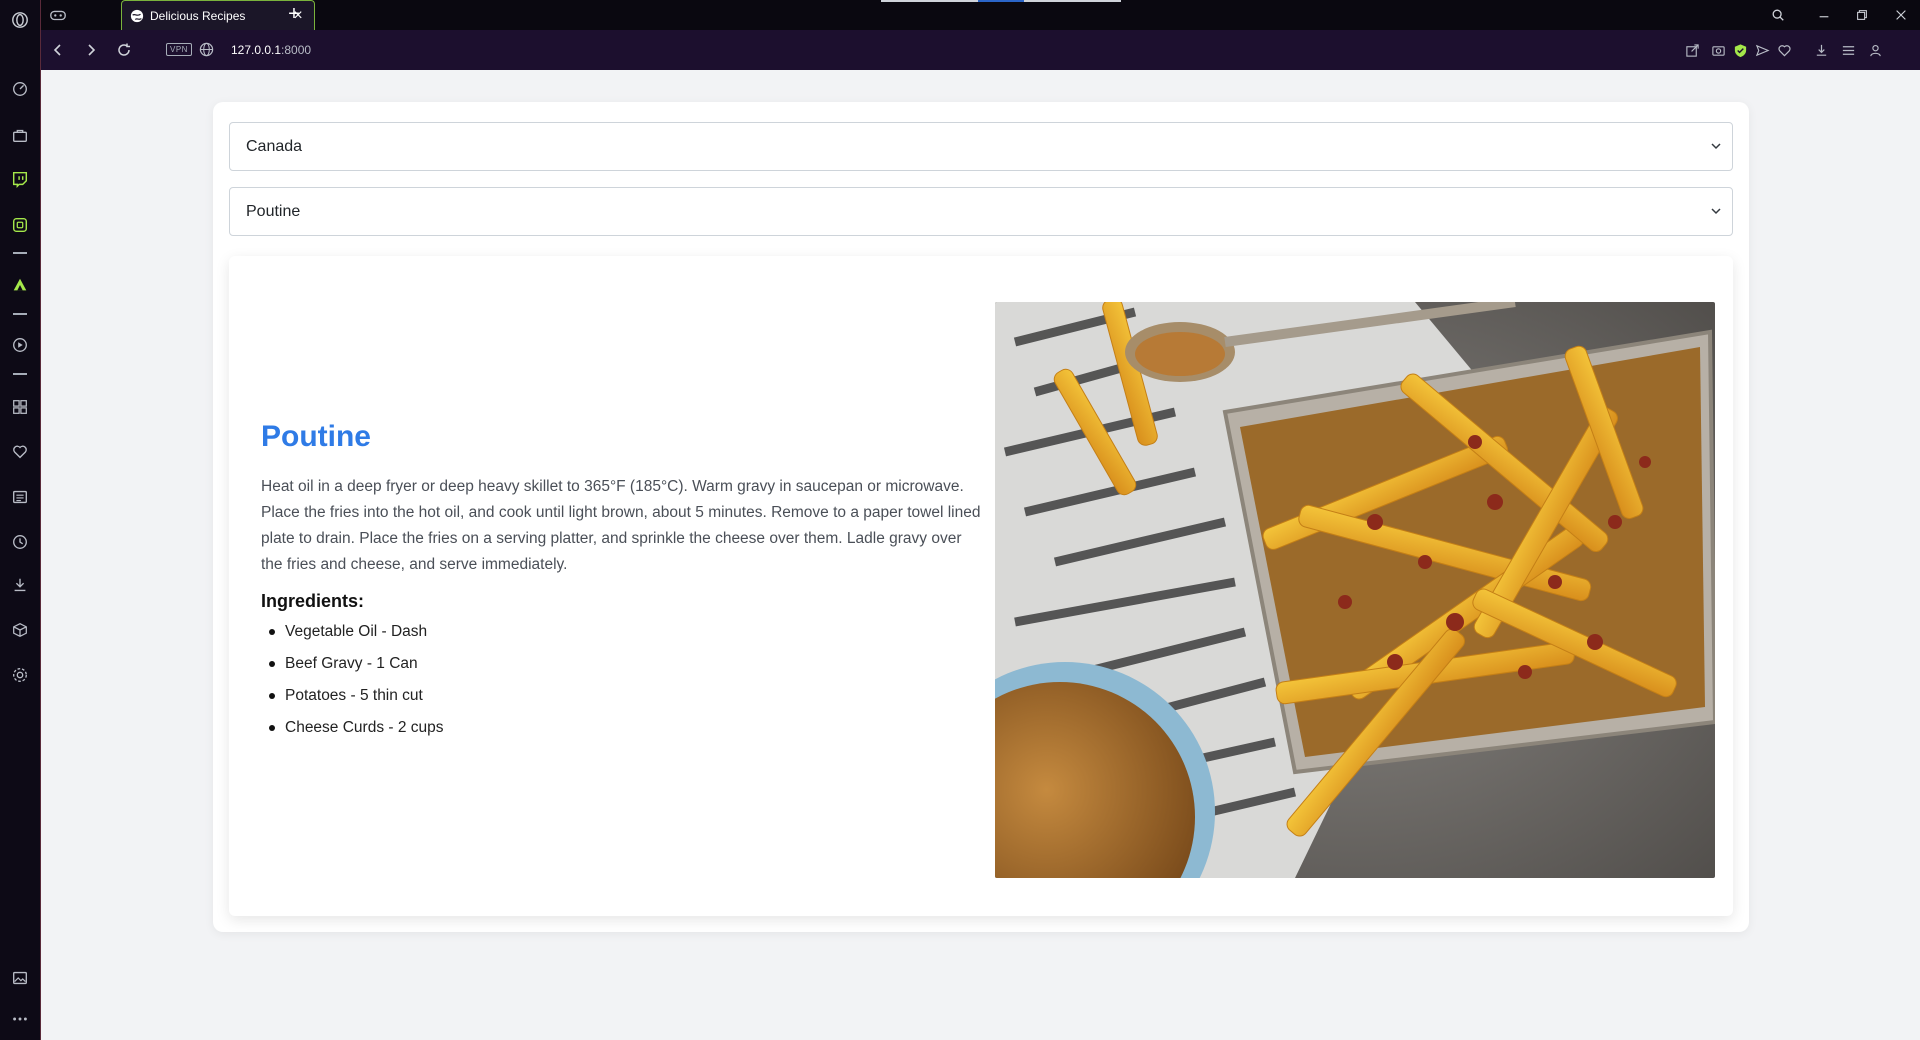 The width and height of the screenshot is (1920, 1040). I want to click on list-item: Potatoes - 5 thin cut, so click(352, 696).